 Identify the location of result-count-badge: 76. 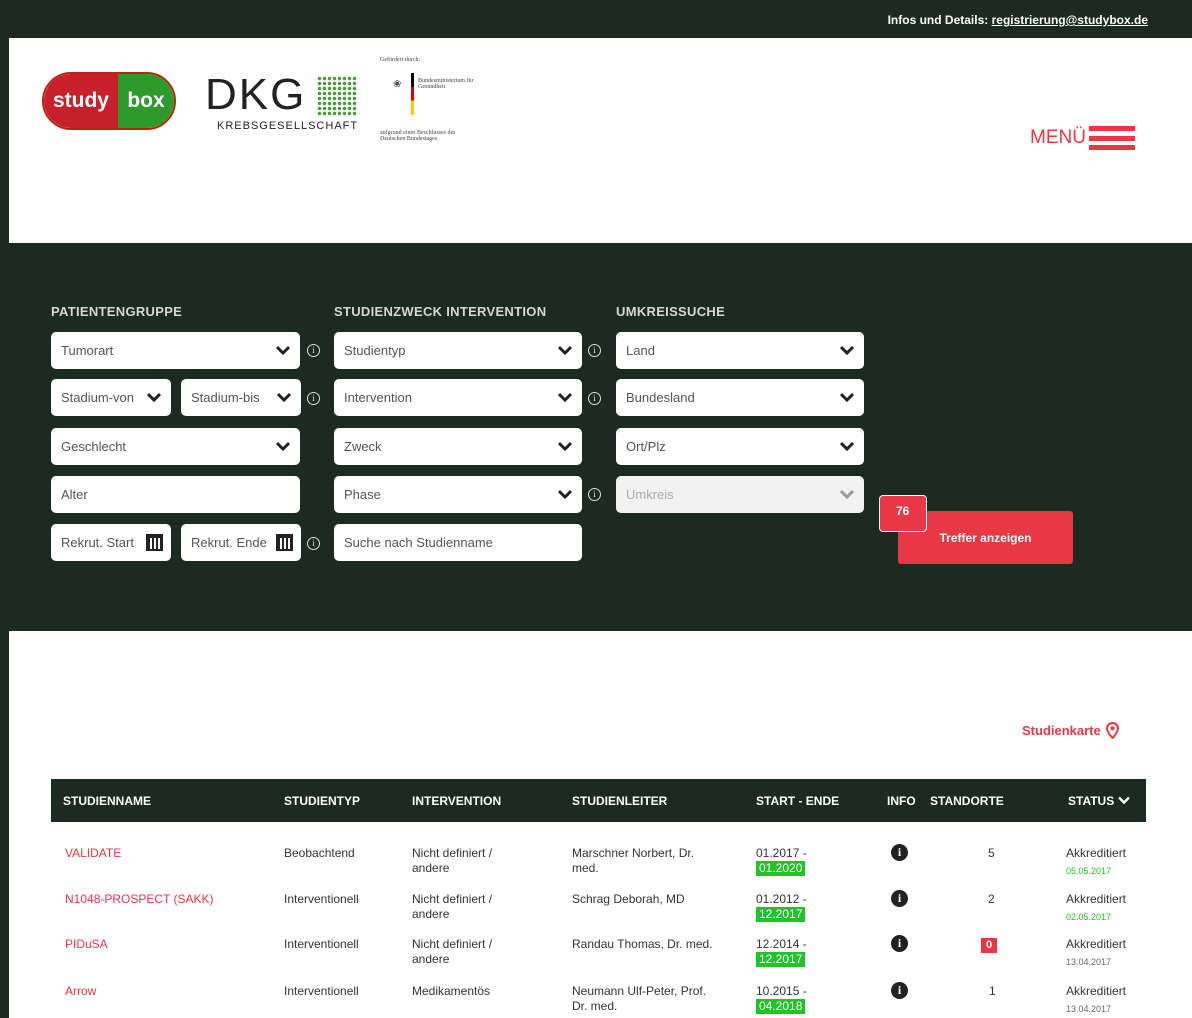
(903, 513).